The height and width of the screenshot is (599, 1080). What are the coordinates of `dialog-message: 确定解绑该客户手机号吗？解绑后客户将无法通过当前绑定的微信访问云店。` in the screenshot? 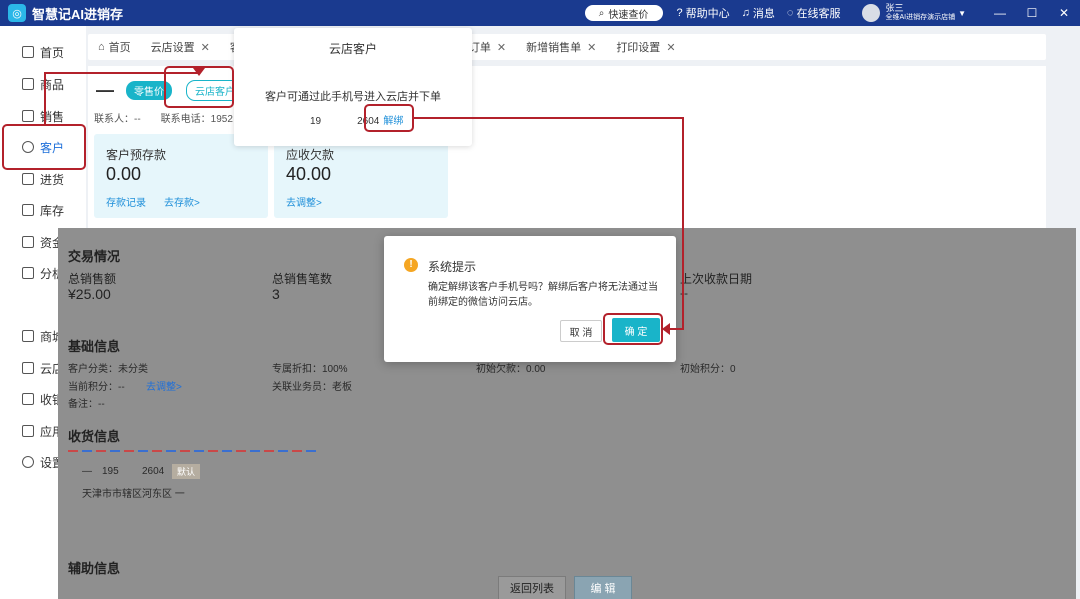 It's located at (543, 295).